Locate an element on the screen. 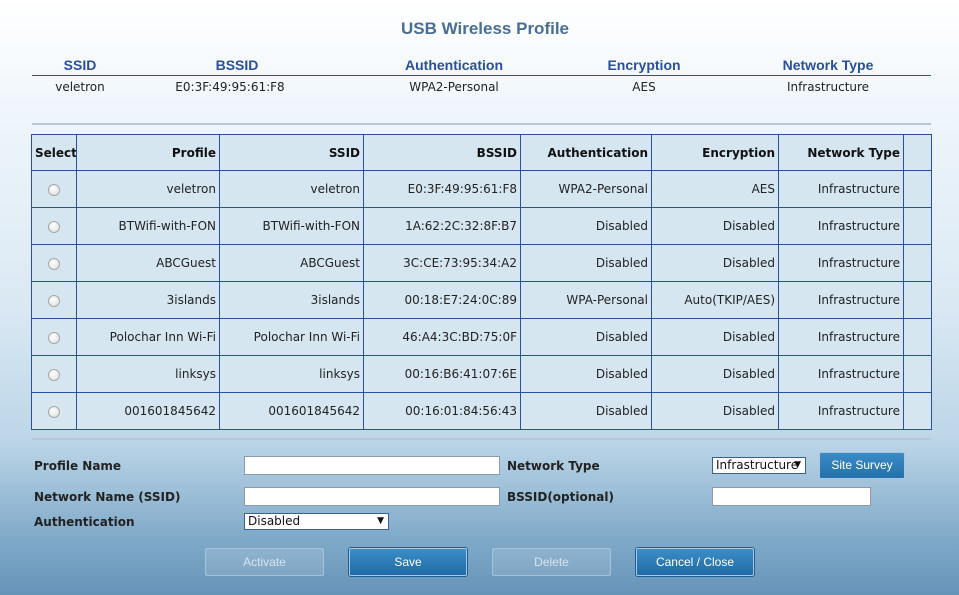 The image size is (959, 595). empty-column-header is located at coordinates (917, 152).